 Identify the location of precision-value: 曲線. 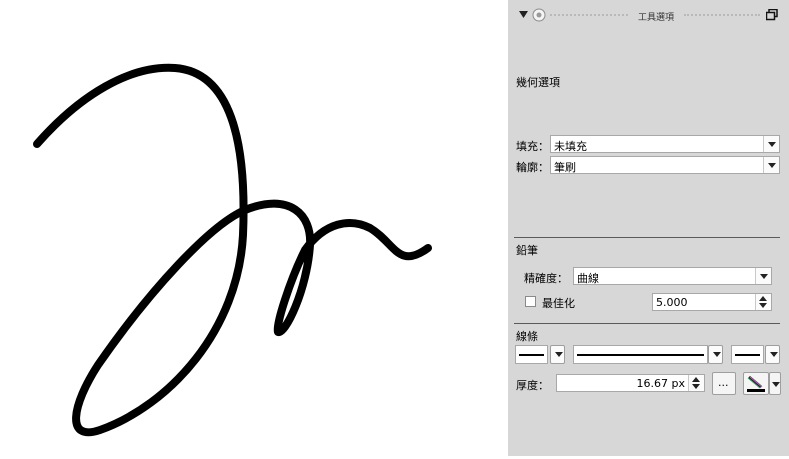
(588, 278).